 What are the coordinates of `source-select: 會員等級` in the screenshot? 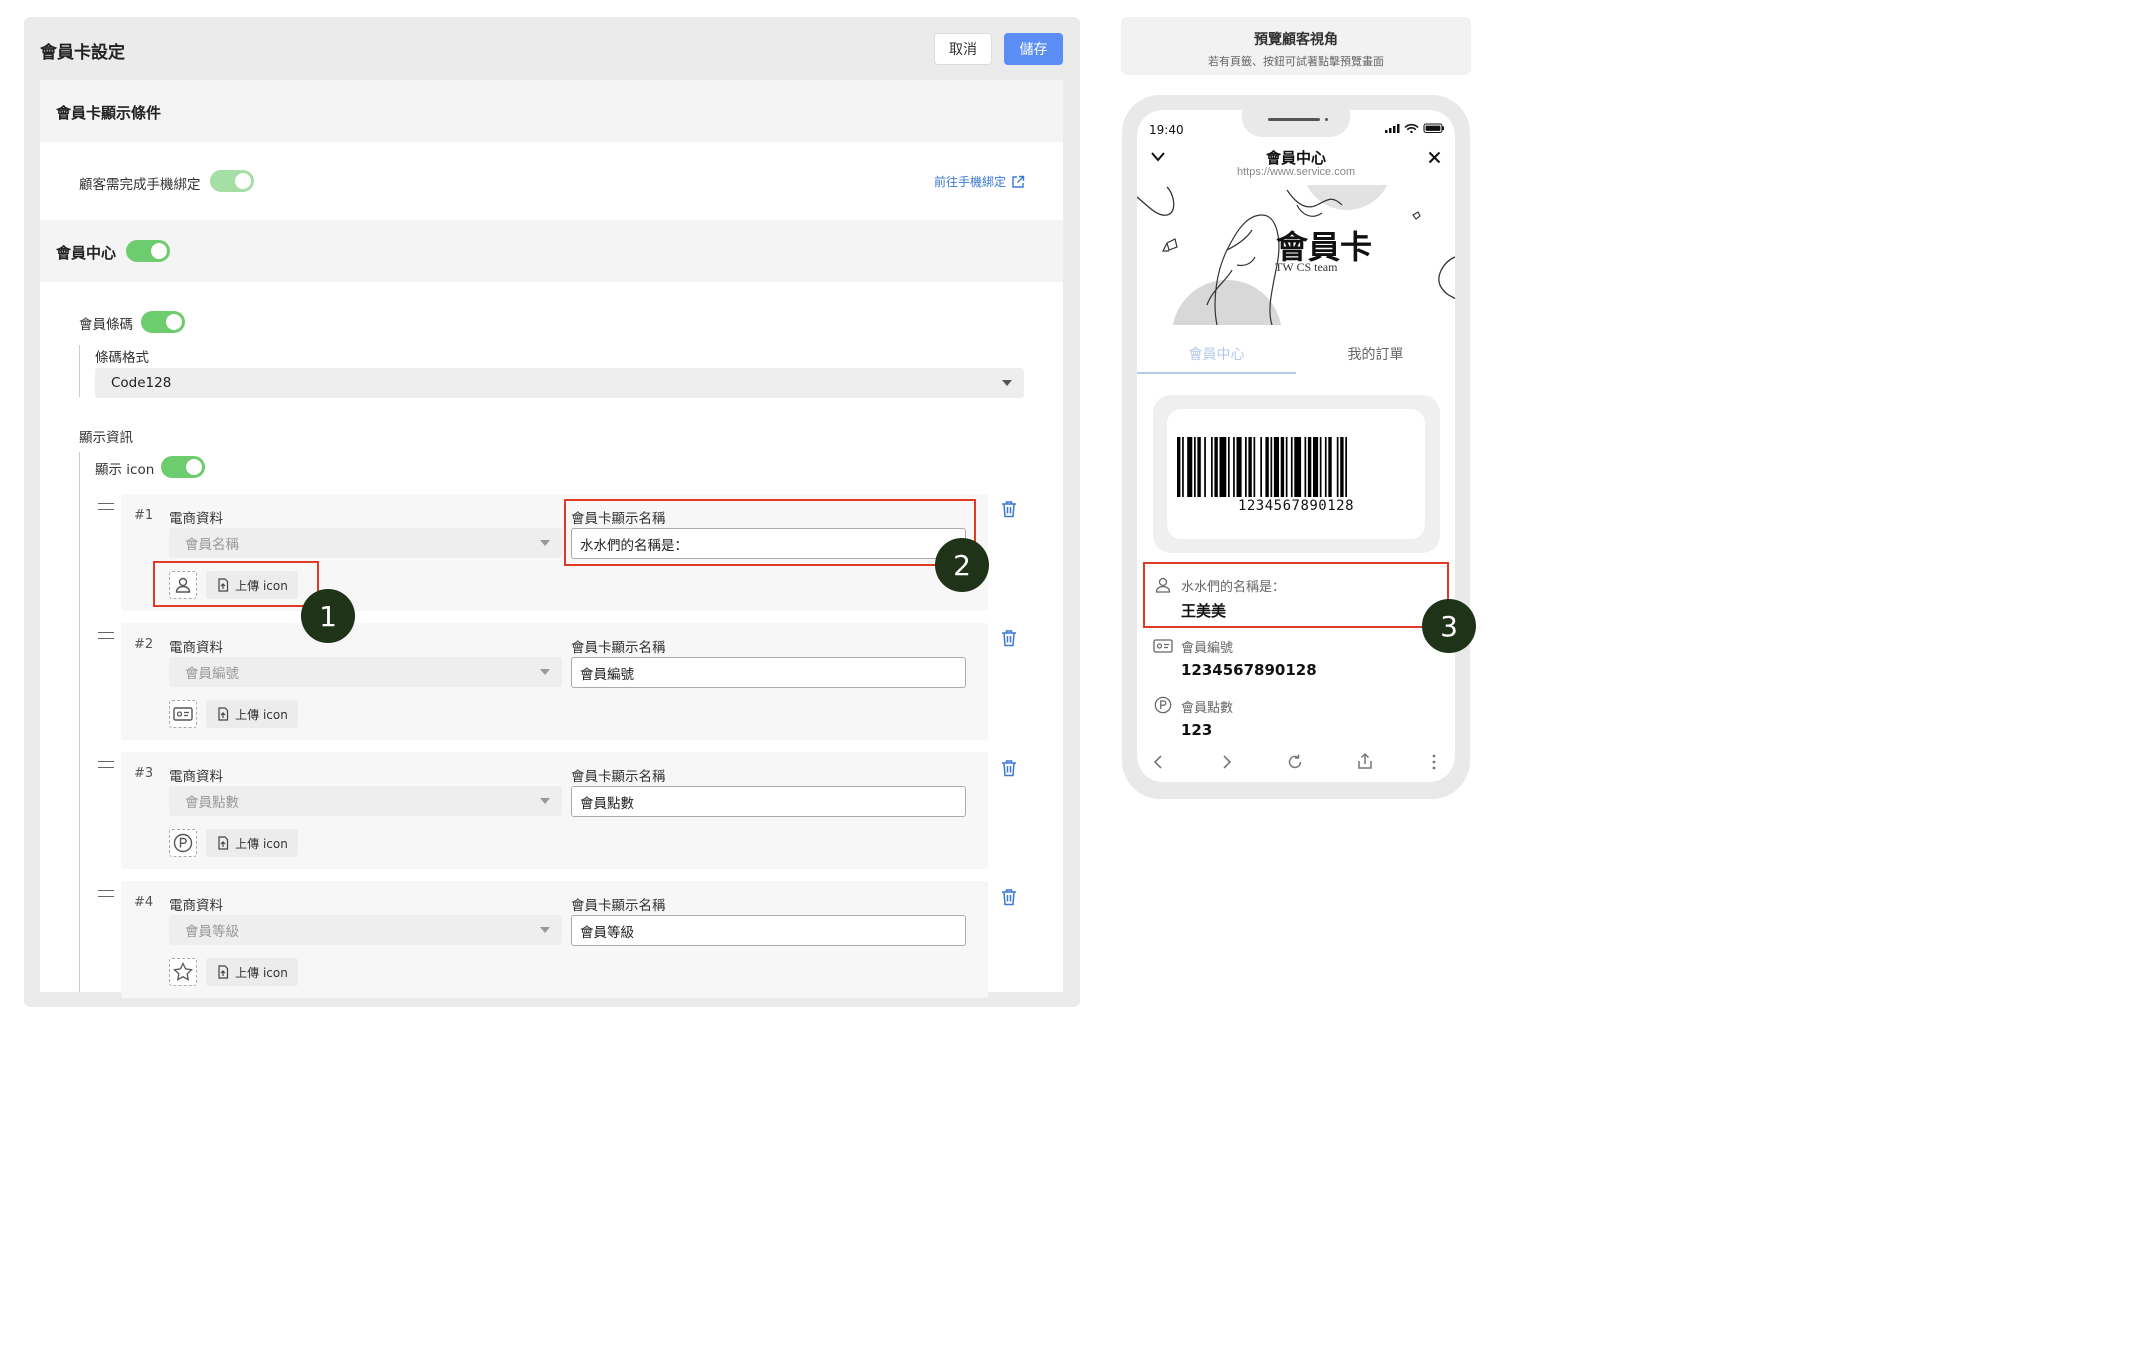 It's located at (365, 930).